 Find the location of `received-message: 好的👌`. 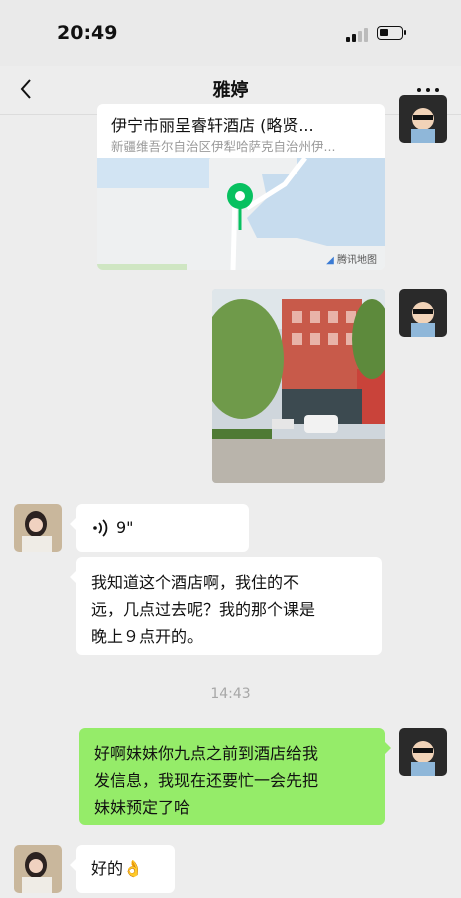

received-message: 好的👌 is located at coordinates (122, 869).